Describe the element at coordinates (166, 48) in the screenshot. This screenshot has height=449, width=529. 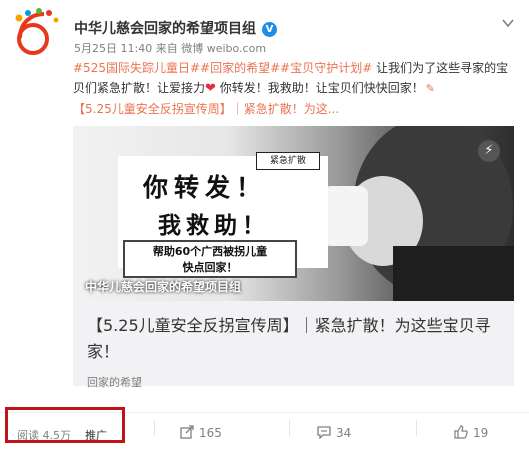
I see `source-prefix: 来自` at that location.